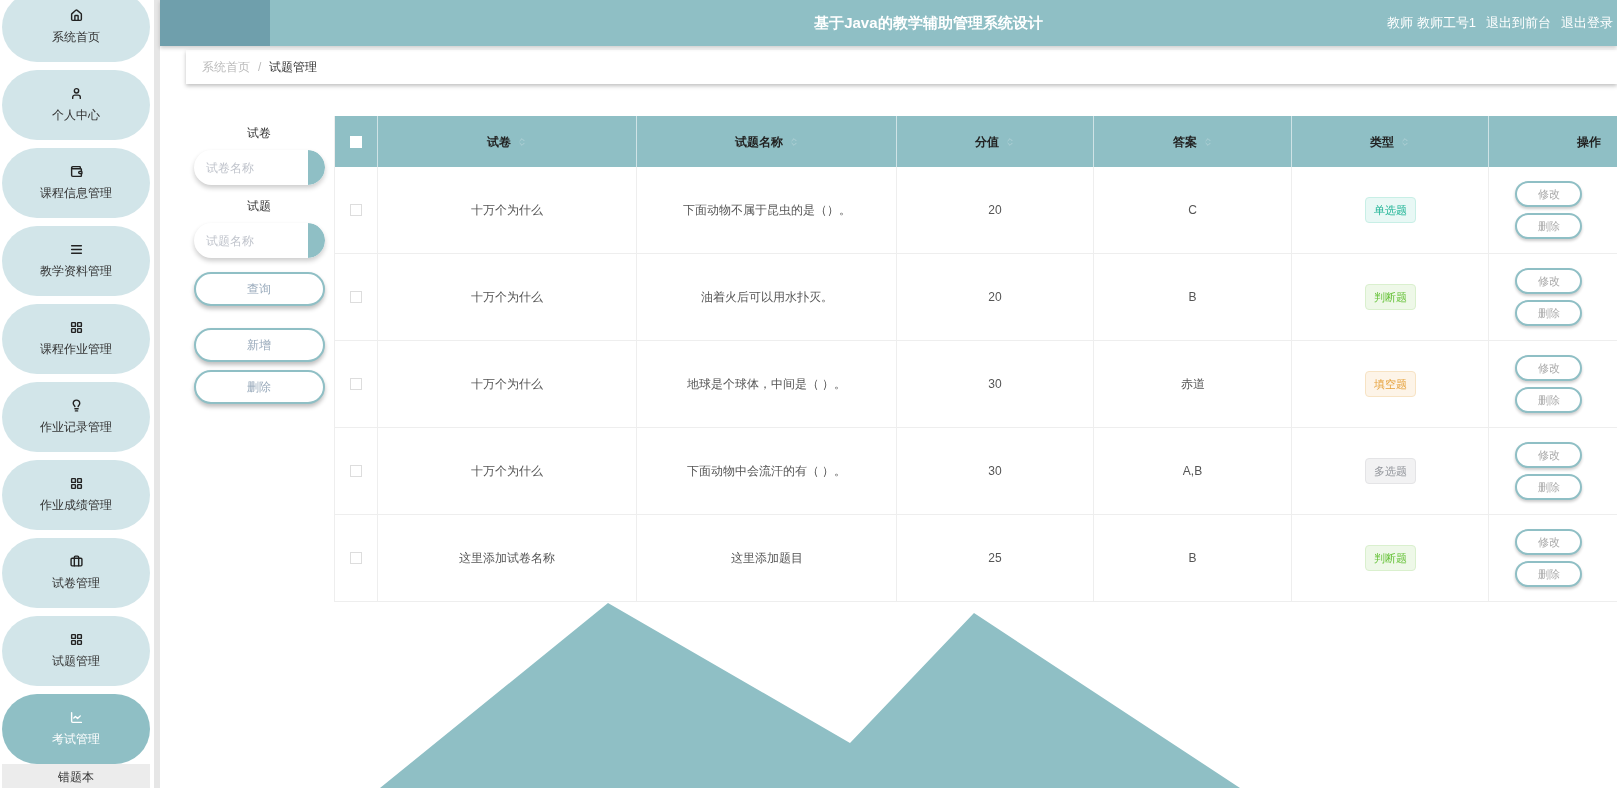 This screenshot has width=1617, height=788. What do you see at coordinates (1390, 384) in the screenshot?
I see `type-tag: 填空题` at bounding box center [1390, 384].